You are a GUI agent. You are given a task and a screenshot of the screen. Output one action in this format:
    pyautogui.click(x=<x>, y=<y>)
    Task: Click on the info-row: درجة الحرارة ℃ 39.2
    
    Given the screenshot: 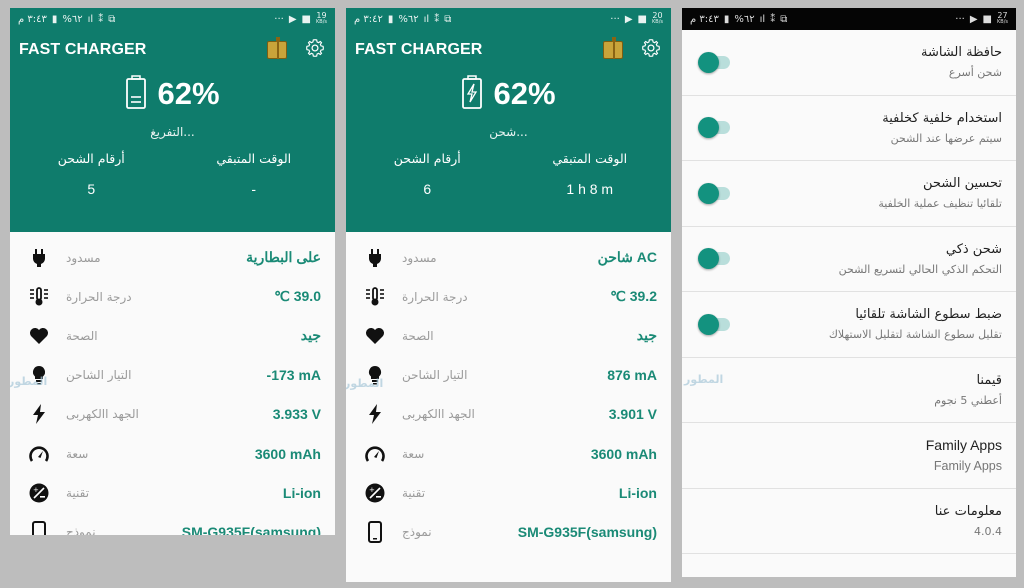 What is the action you would take?
    pyautogui.click(x=508, y=296)
    